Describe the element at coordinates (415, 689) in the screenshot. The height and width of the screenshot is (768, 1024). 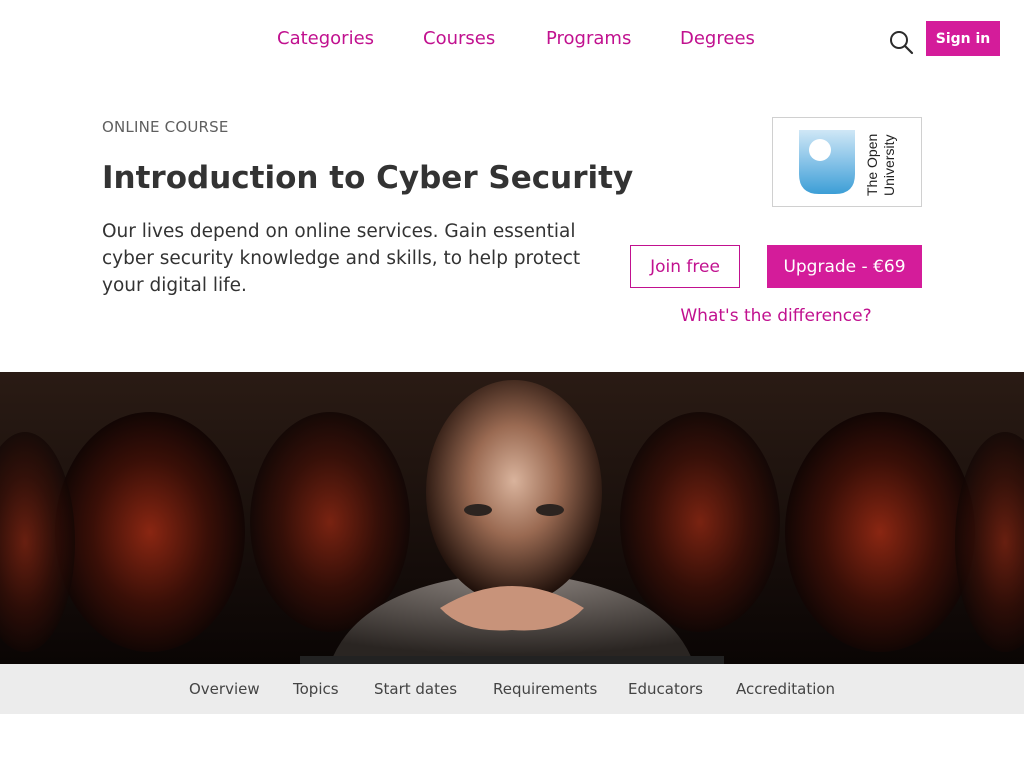
I see `tab-start-dates: Start dates` at that location.